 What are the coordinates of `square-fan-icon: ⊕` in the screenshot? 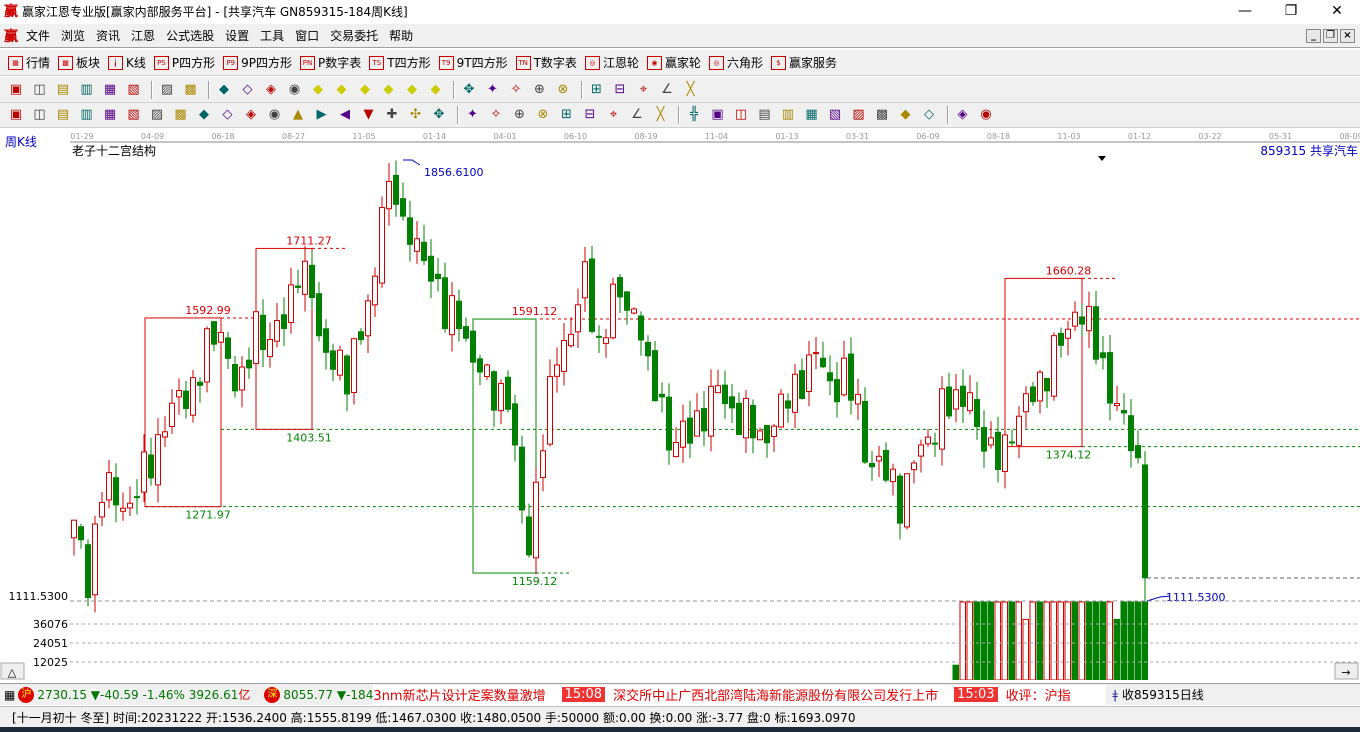 It's located at (520, 115).